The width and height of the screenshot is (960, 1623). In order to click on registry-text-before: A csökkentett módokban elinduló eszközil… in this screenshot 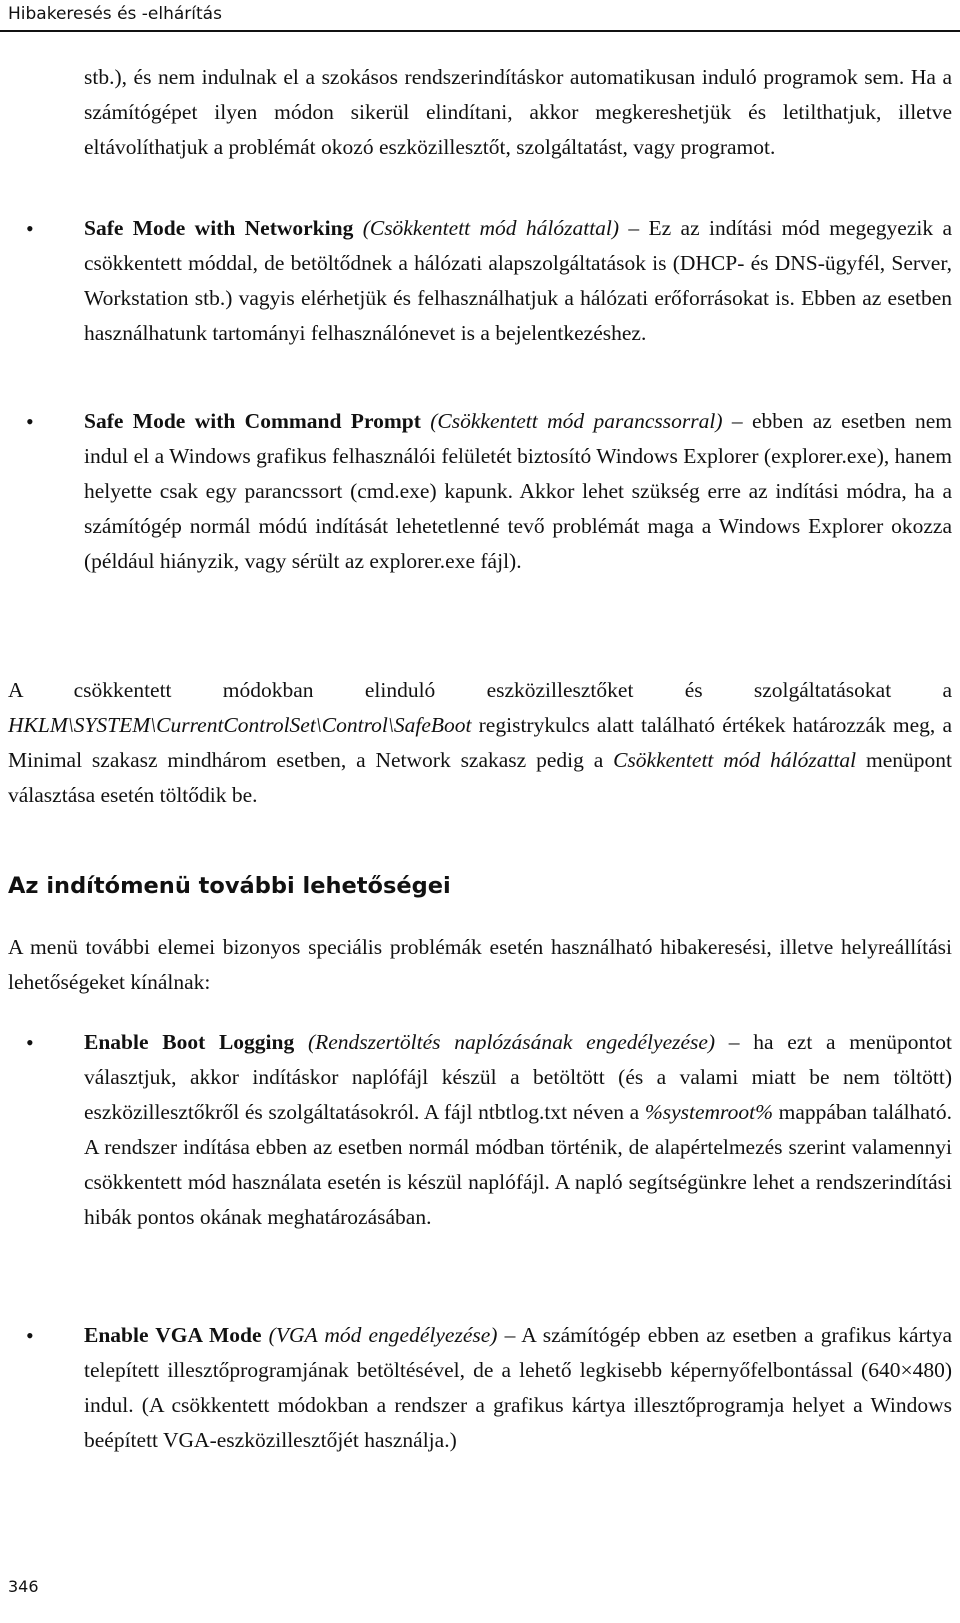, I will do `click(480, 690)`.